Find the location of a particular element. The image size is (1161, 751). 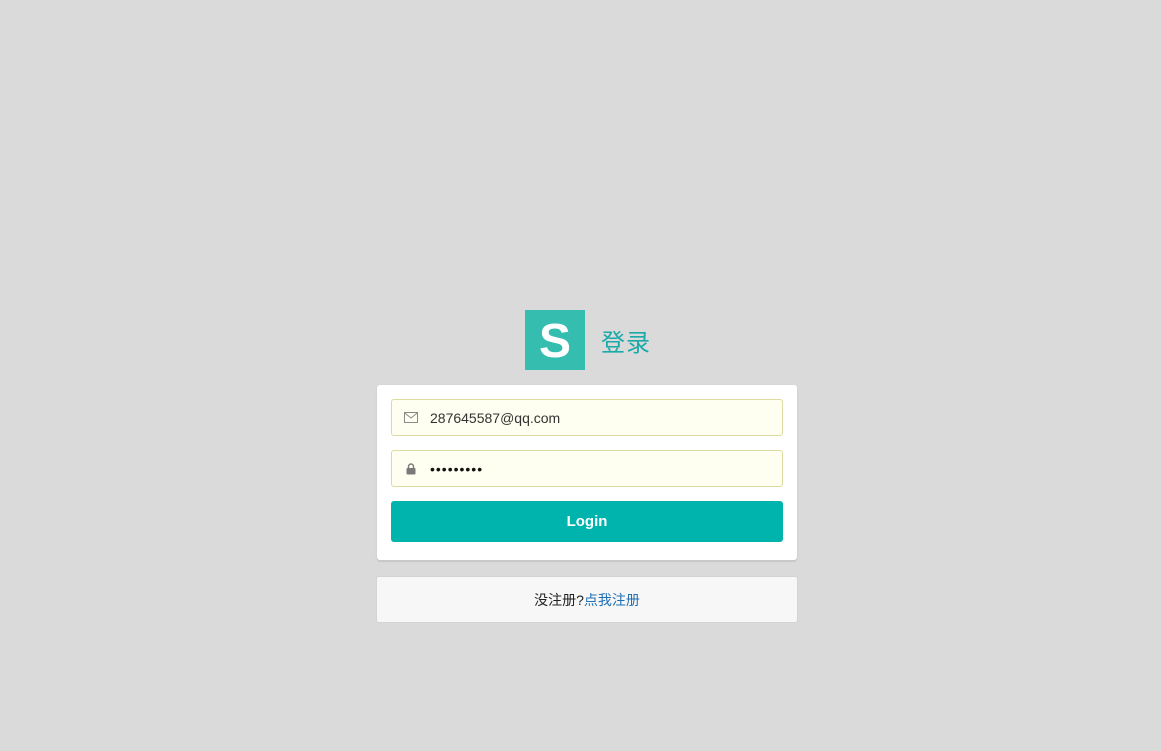

email-value: 287645587@qq.com is located at coordinates (495, 417).